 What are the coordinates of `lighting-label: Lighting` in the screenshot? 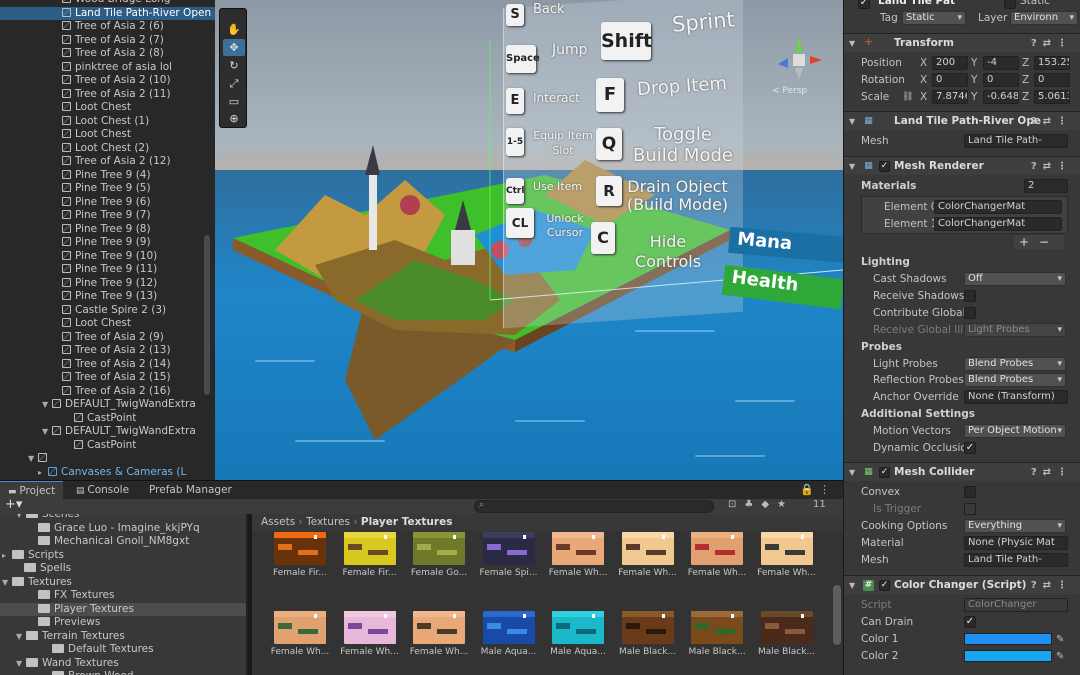 It's located at (885, 262).